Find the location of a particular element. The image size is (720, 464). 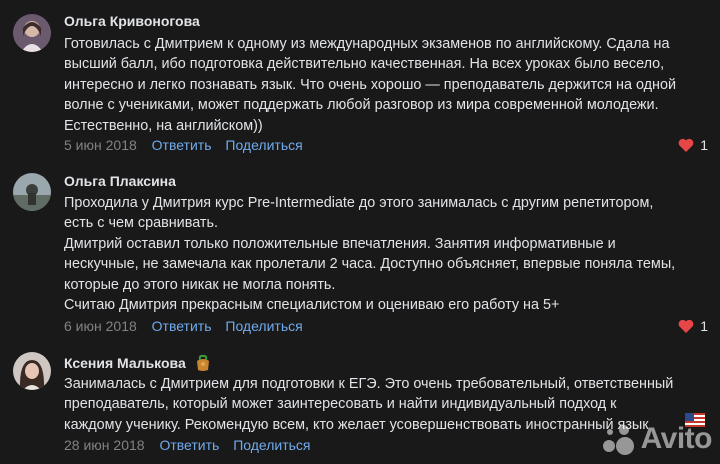

author-name: Ольга Кривоногова is located at coordinates (132, 21).